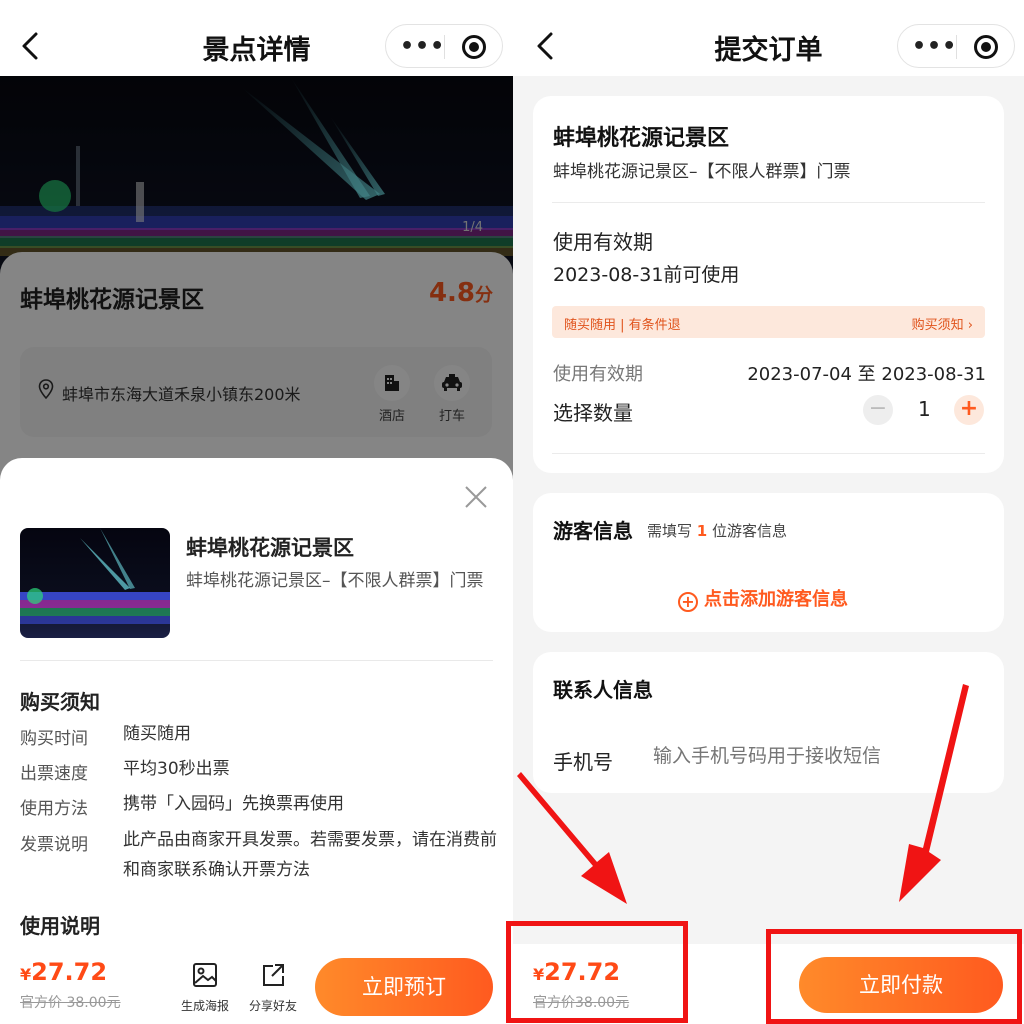 The width and height of the screenshot is (1024, 1024). What do you see at coordinates (825, 756) in the screenshot?
I see `phone-input` at bounding box center [825, 756].